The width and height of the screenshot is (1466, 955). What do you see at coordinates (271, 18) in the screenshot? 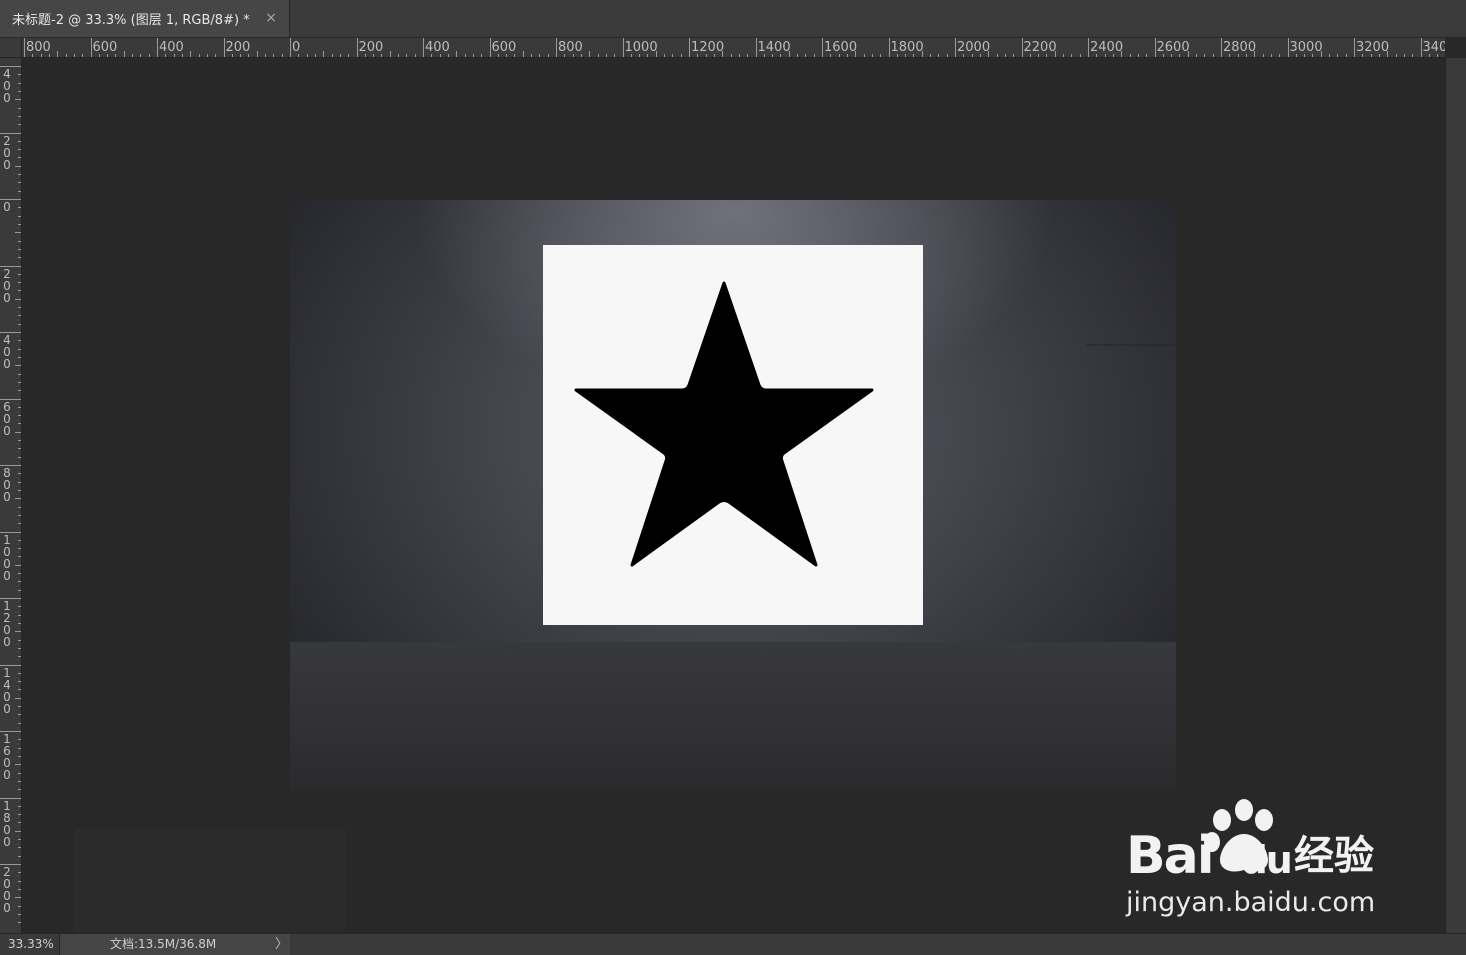
I see `close-icon: ×` at bounding box center [271, 18].